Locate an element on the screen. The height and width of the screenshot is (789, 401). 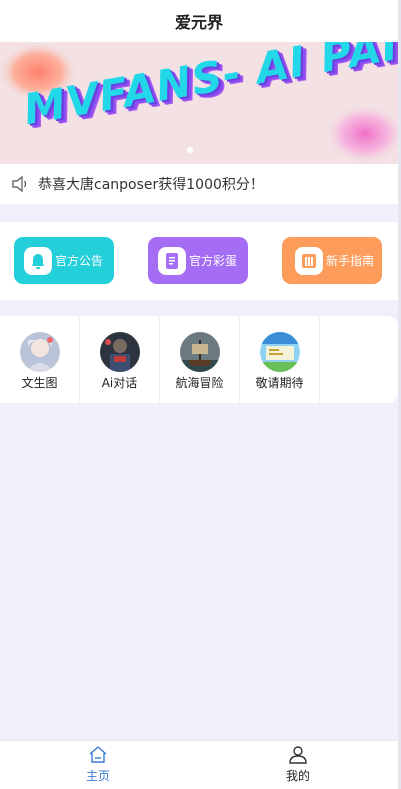
robot-avatar is located at coordinates (119, 352).